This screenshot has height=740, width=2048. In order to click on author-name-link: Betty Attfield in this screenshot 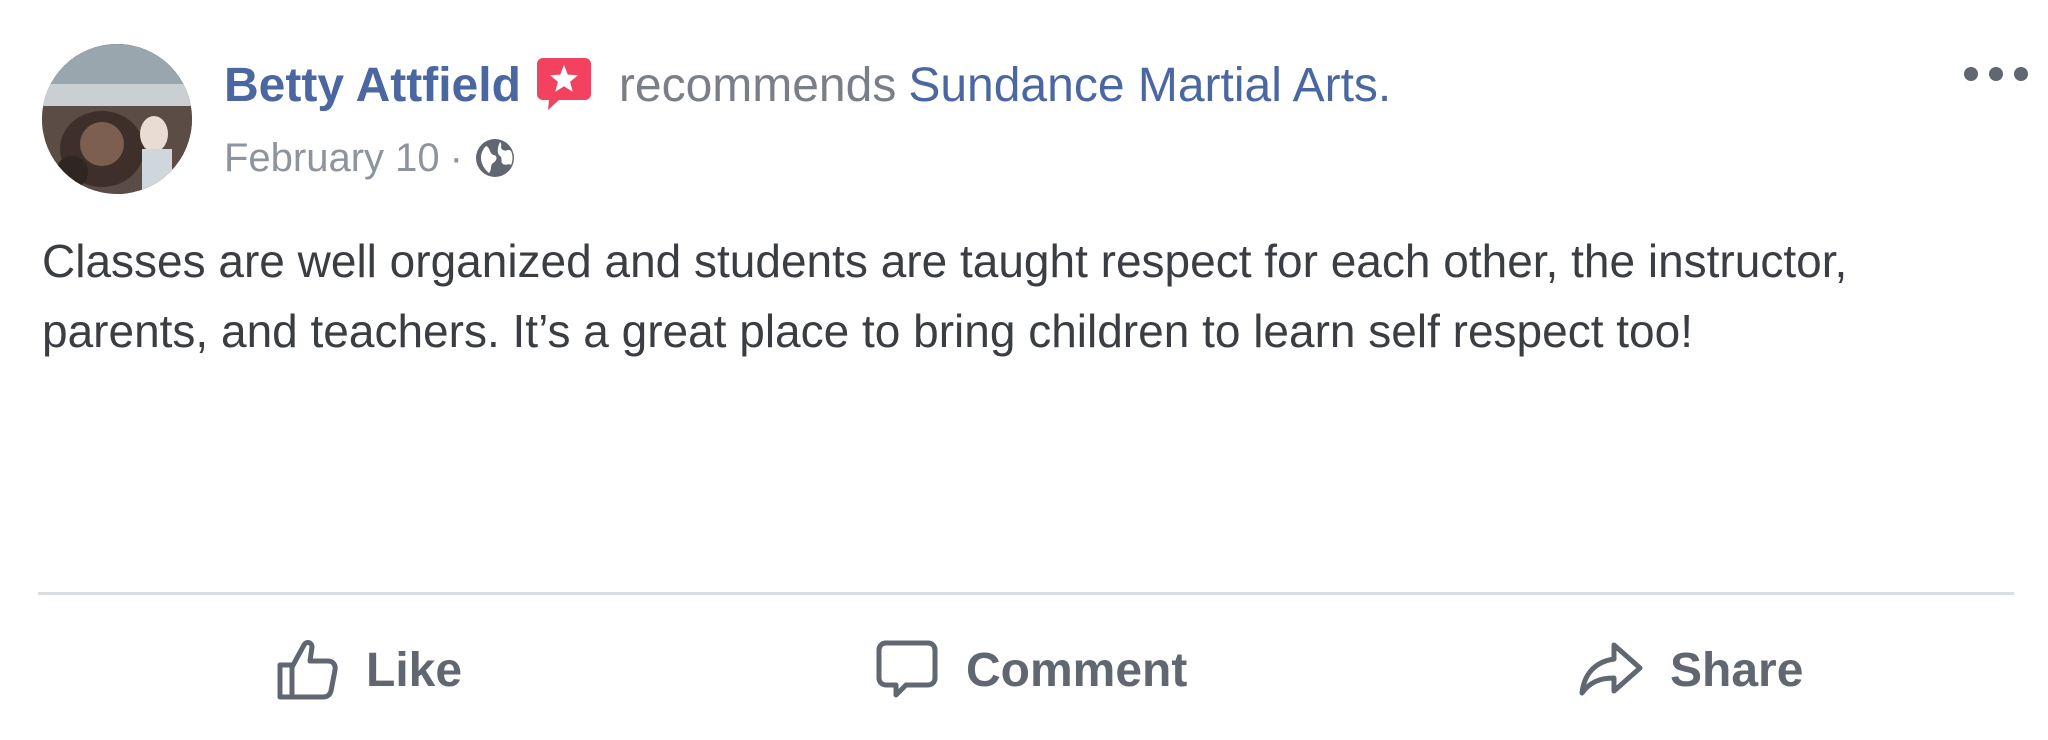, I will do `click(372, 85)`.